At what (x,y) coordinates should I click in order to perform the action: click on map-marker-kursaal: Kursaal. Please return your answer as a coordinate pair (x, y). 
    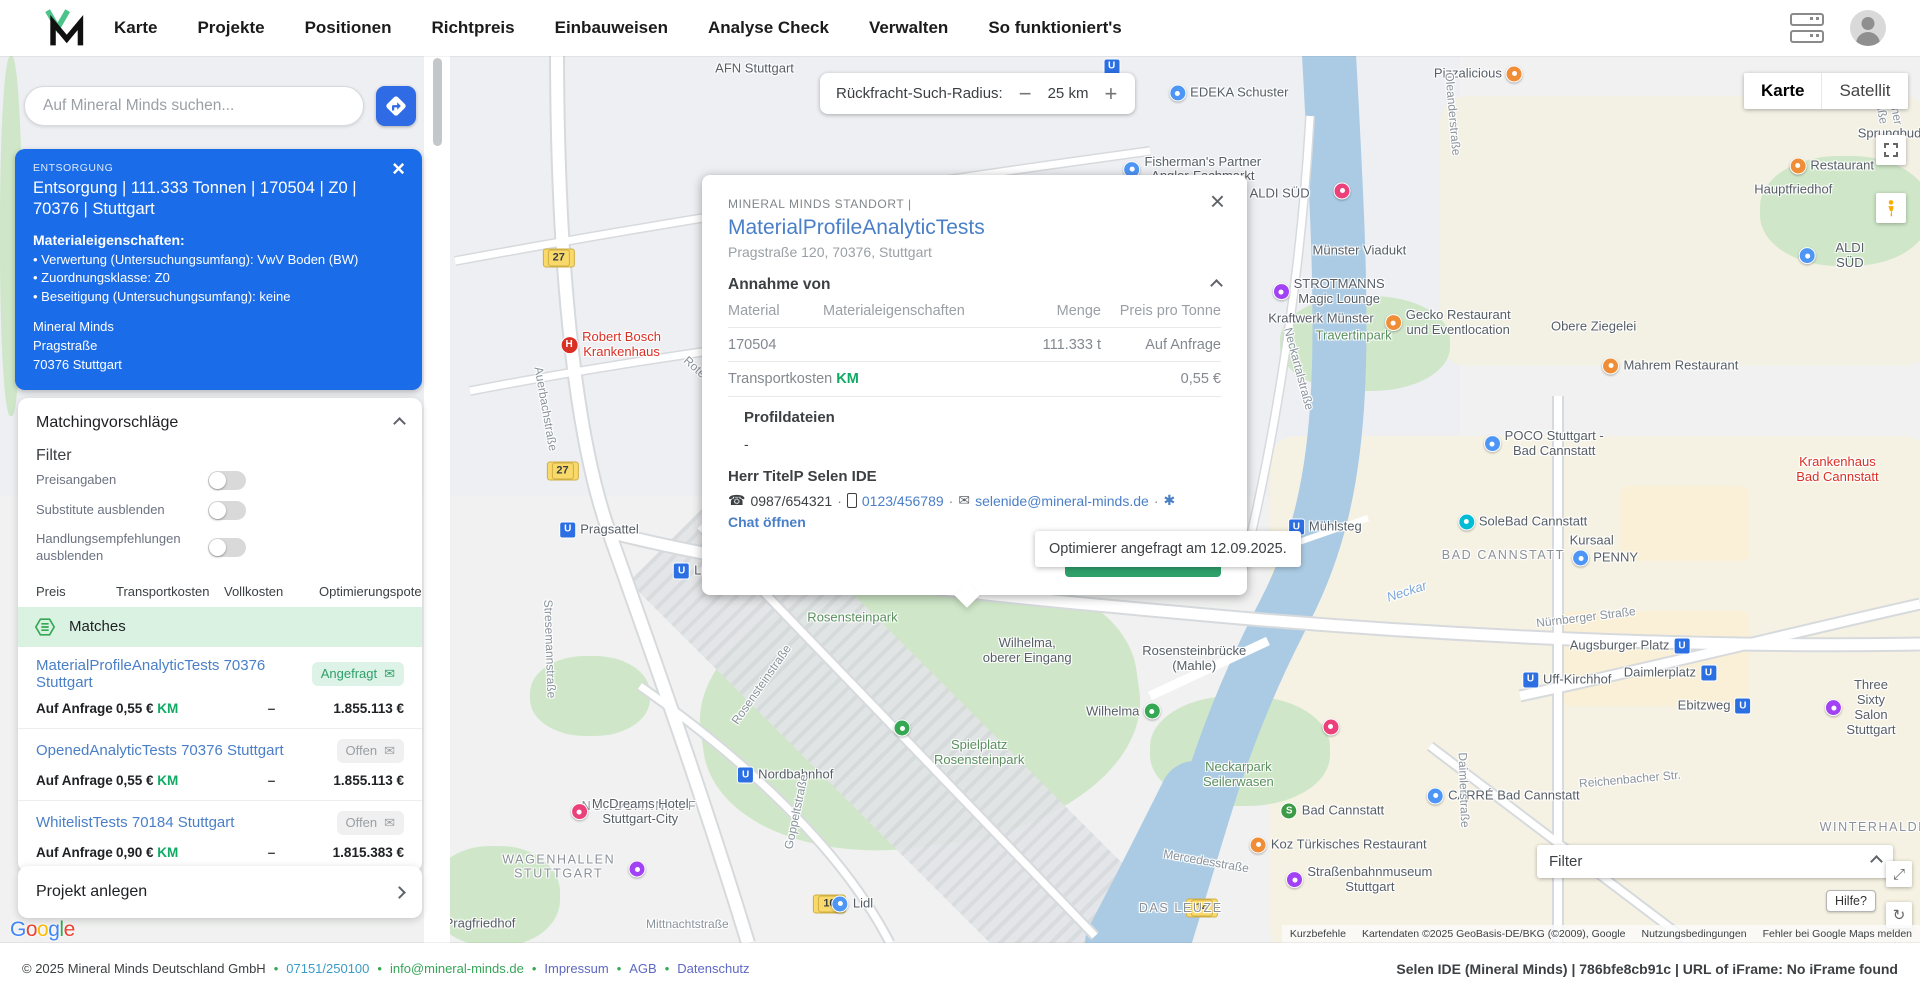
    Looking at the image, I should click on (1592, 541).